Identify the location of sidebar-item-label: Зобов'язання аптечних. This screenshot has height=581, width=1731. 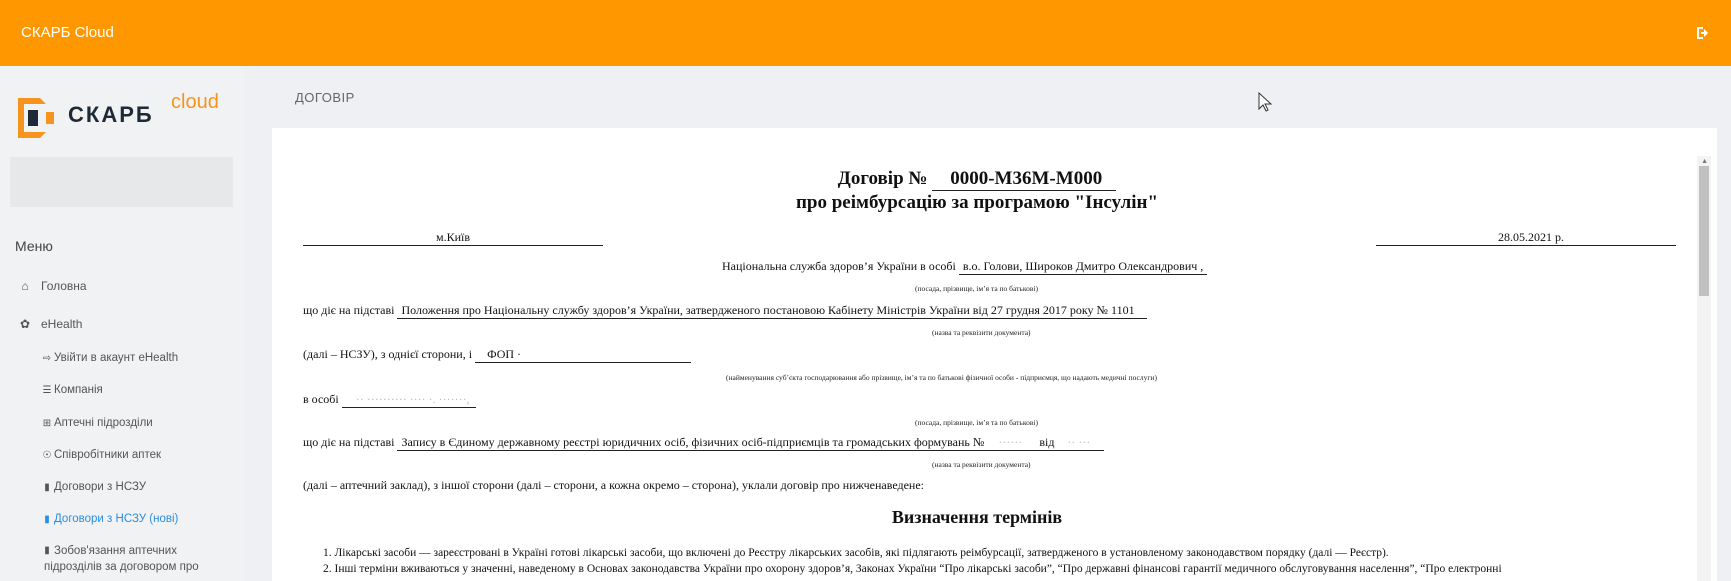
(115, 551).